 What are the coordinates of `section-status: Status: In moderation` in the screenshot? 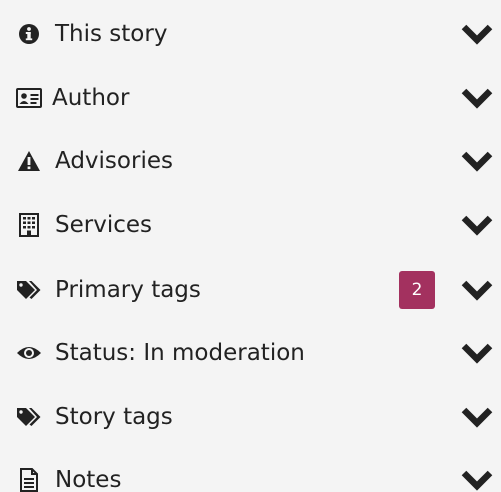 It's located at (250, 353).